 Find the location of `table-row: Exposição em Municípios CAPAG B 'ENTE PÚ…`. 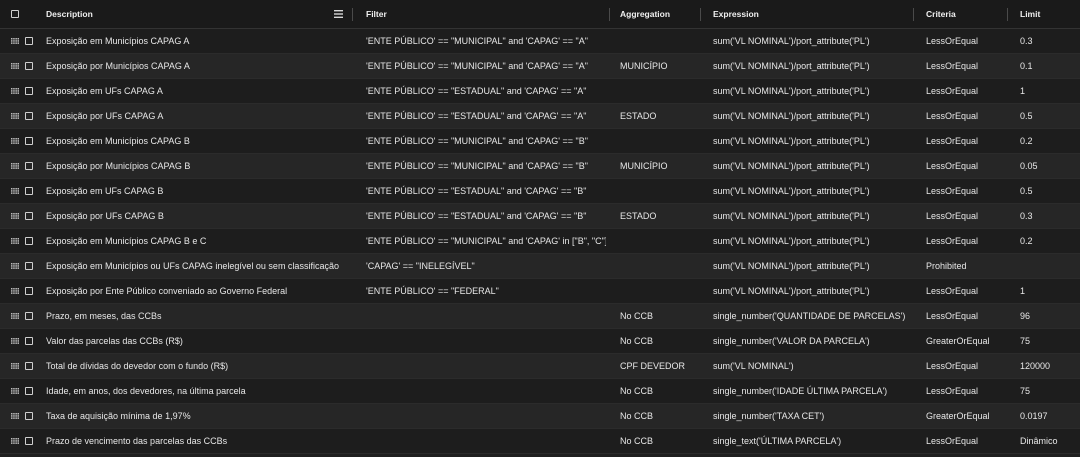

table-row: Exposição em Municípios CAPAG B 'ENTE PÚ… is located at coordinates (540, 141).